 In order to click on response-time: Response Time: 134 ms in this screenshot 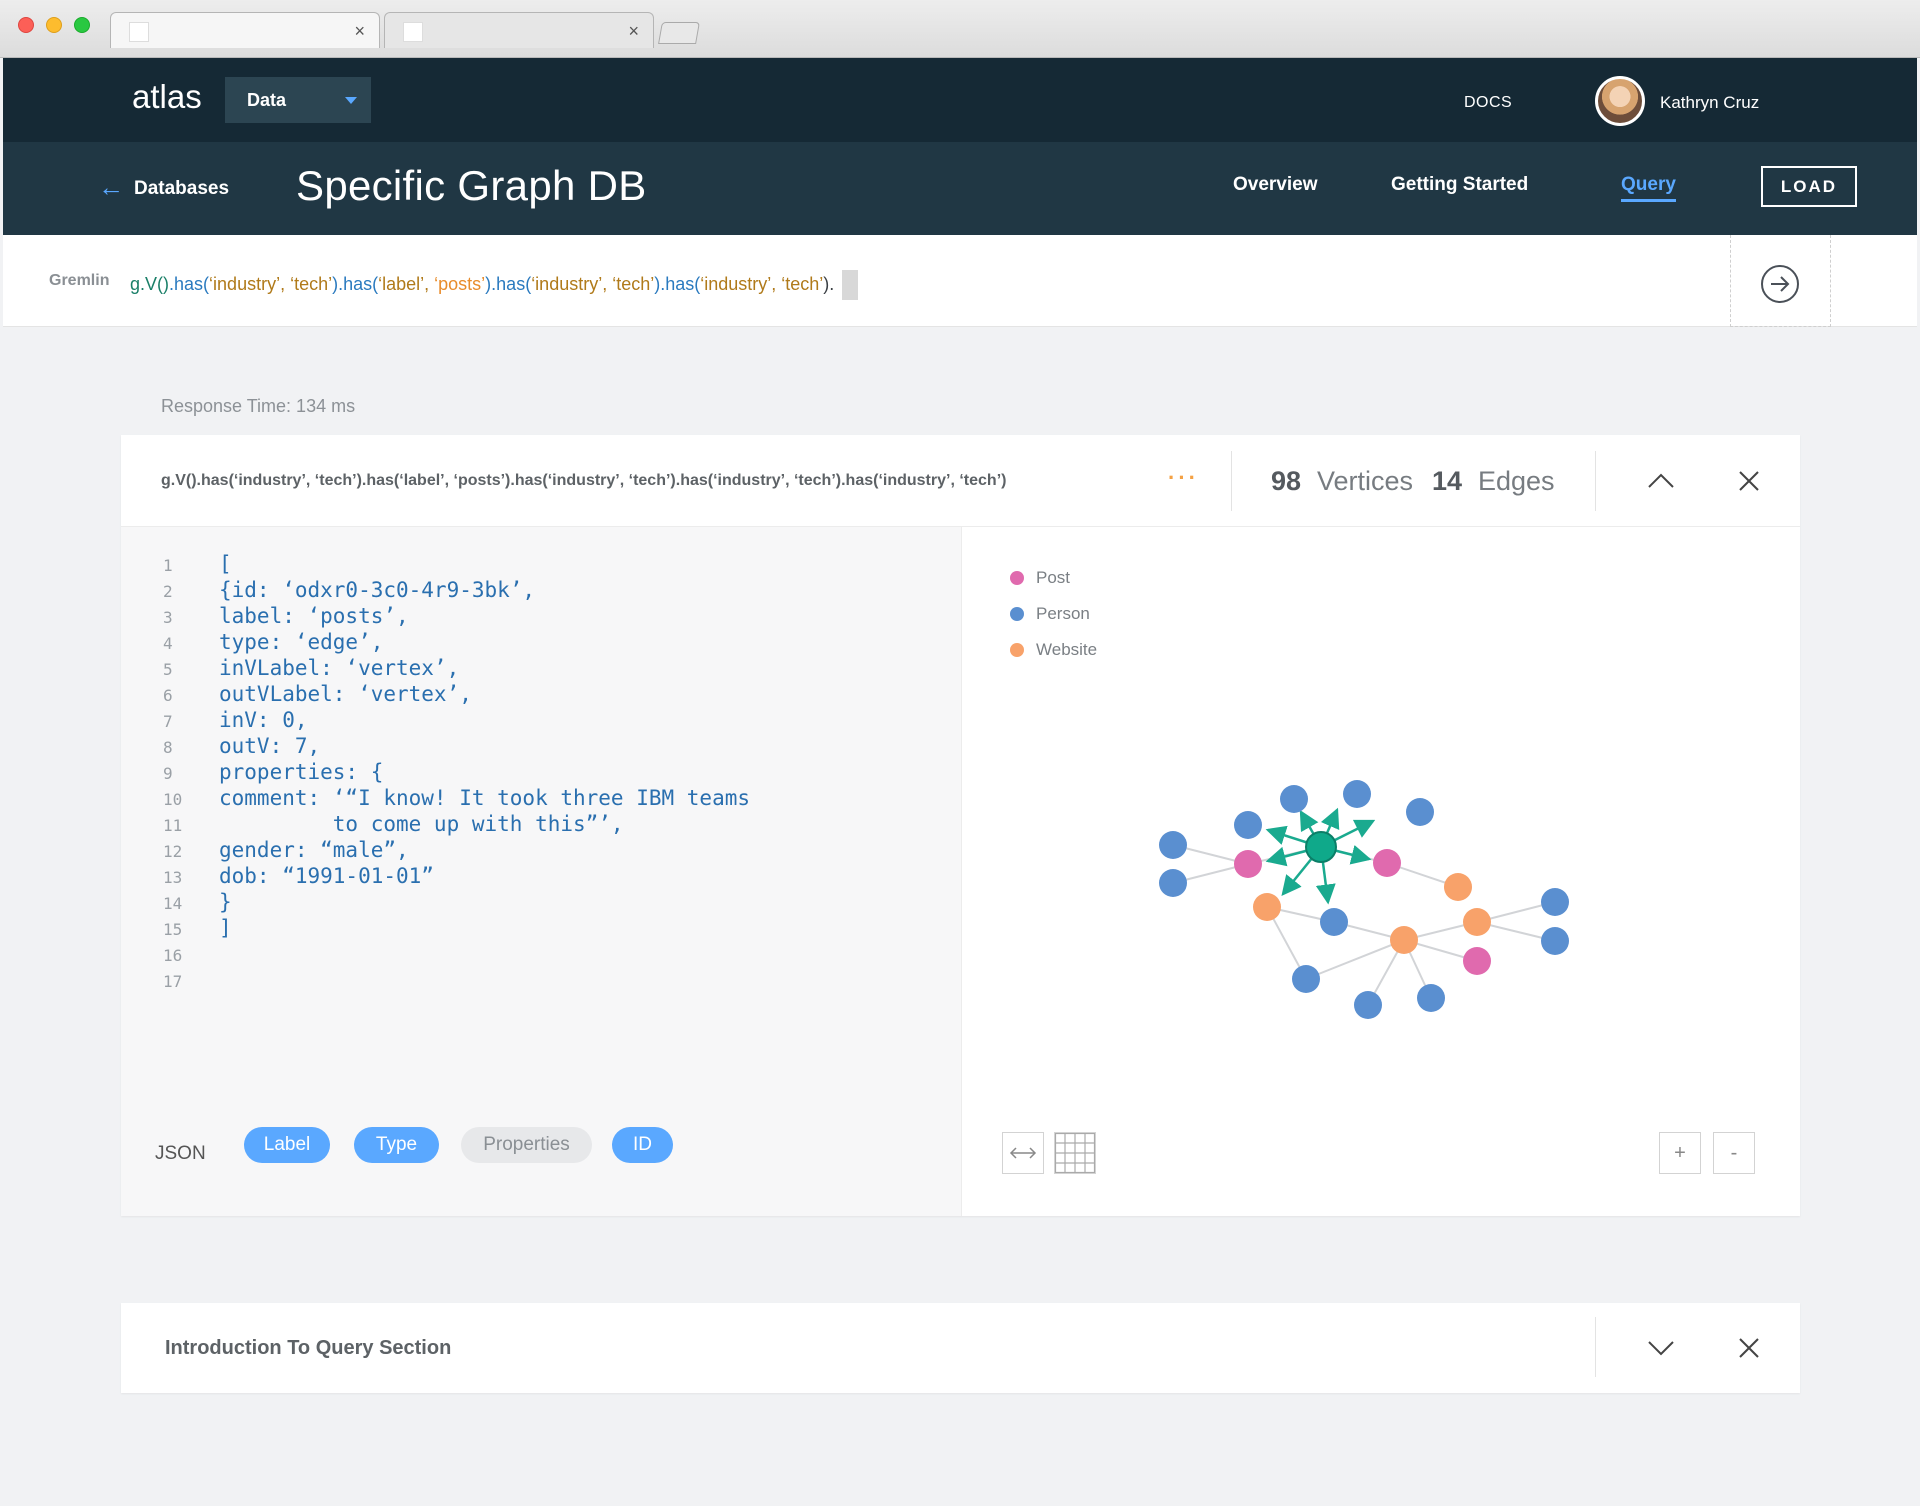, I will do `click(258, 406)`.